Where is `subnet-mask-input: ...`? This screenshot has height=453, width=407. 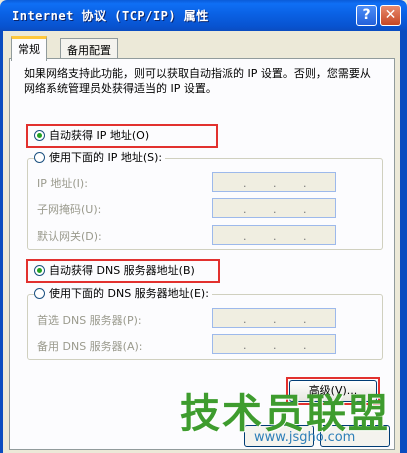
subnet-mask-input: ... is located at coordinates (274, 208).